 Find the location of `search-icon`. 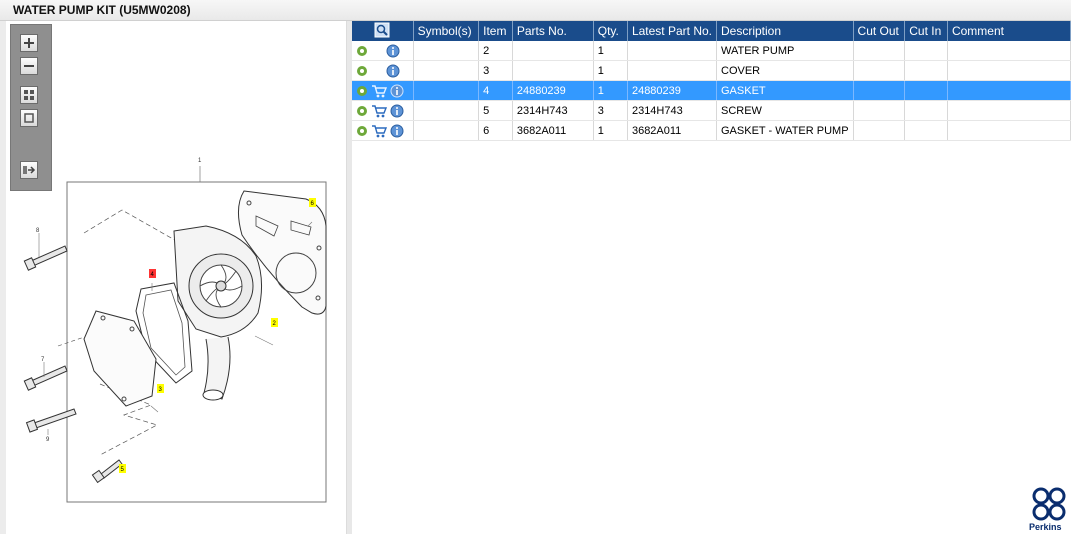

search-icon is located at coordinates (382, 29).